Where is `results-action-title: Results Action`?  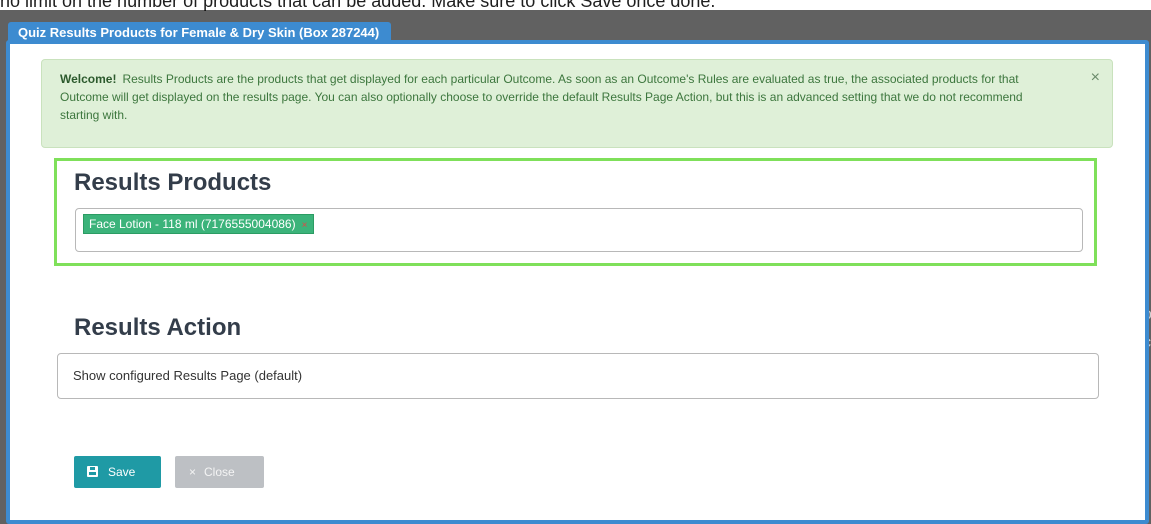
results-action-title: Results Action is located at coordinates (158, 327).